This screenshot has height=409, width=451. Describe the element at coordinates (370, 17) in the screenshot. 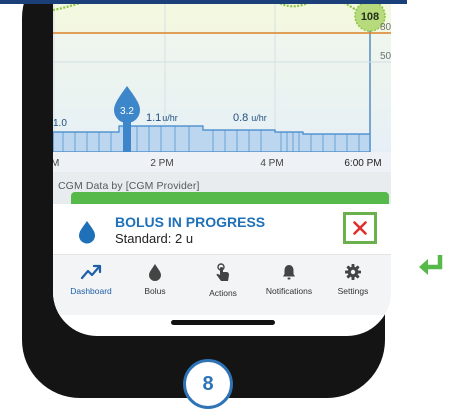

I see `bubble-current-label: 108` at that location.